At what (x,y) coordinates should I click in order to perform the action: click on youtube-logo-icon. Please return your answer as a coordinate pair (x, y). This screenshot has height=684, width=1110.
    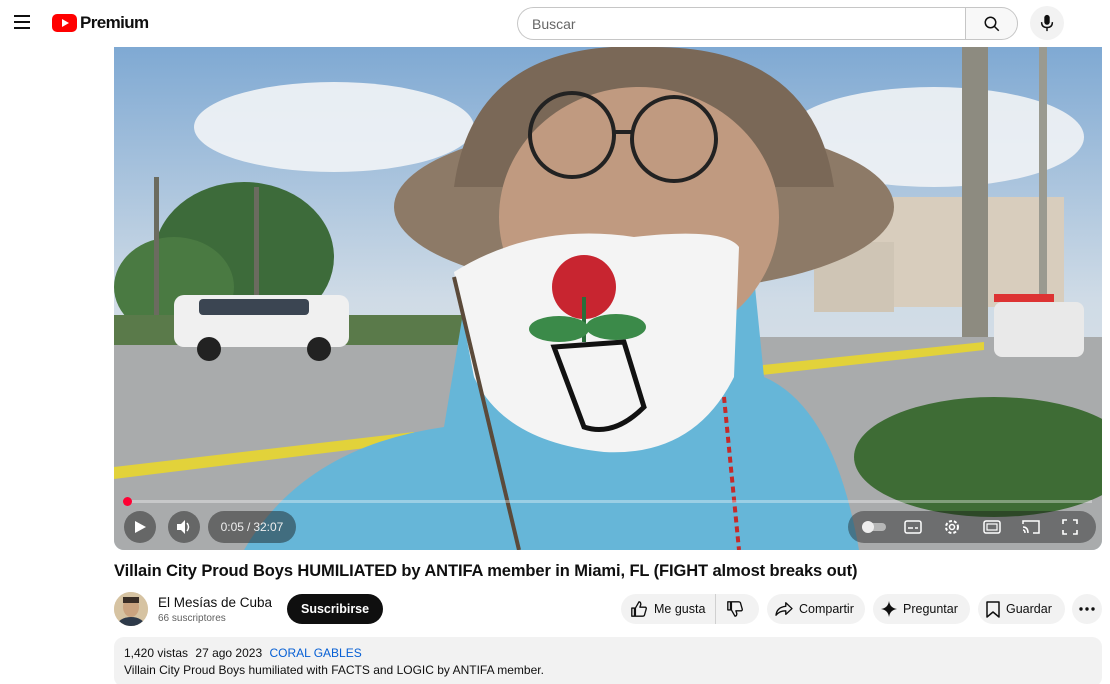
    Looking at the image, I should click on (64, 23).